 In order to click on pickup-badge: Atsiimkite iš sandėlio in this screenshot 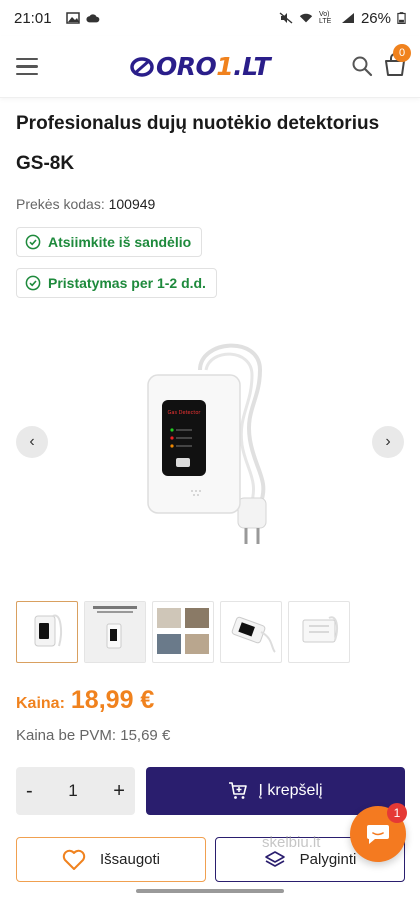, I will do `click(109, 242)`.